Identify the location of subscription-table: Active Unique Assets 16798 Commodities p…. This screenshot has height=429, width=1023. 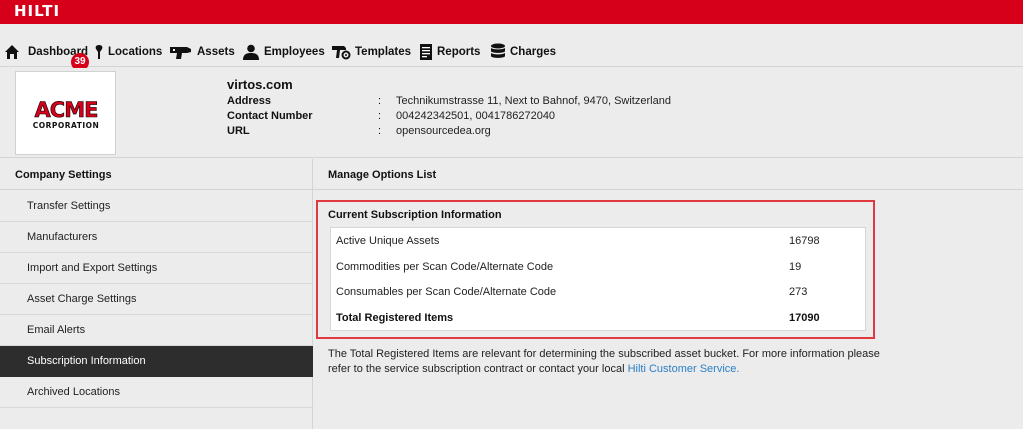
(598, 279).